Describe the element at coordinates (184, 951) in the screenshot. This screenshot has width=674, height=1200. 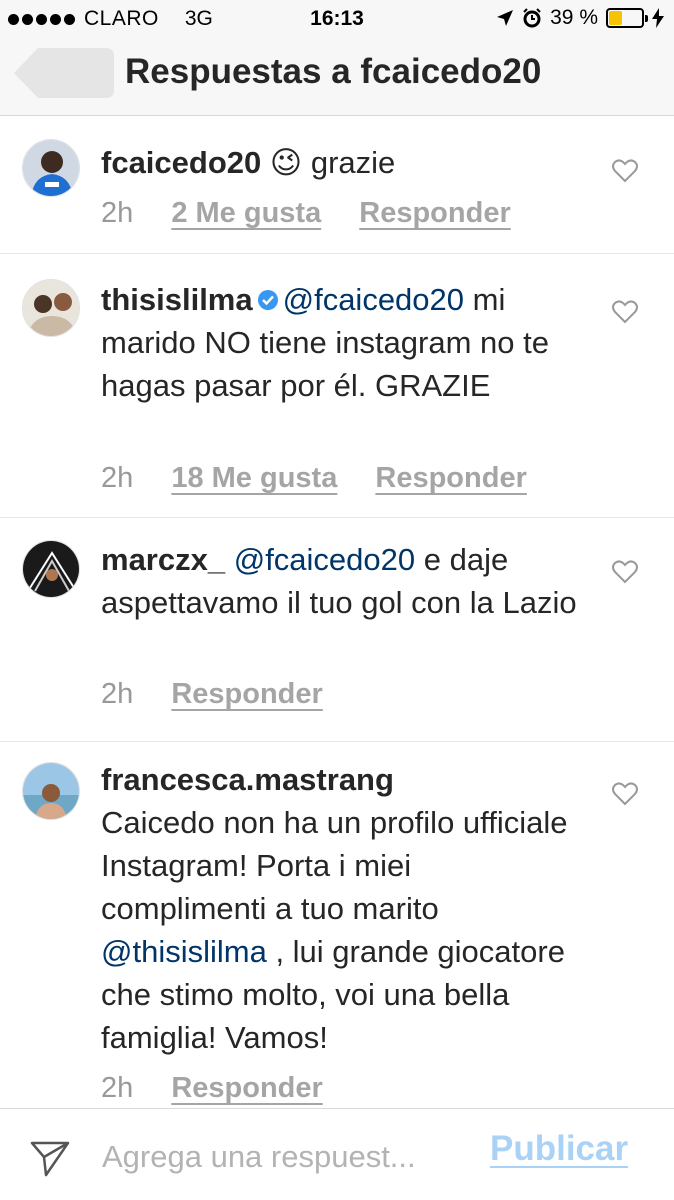
I see `mention-link: @thisislilma` at that location.